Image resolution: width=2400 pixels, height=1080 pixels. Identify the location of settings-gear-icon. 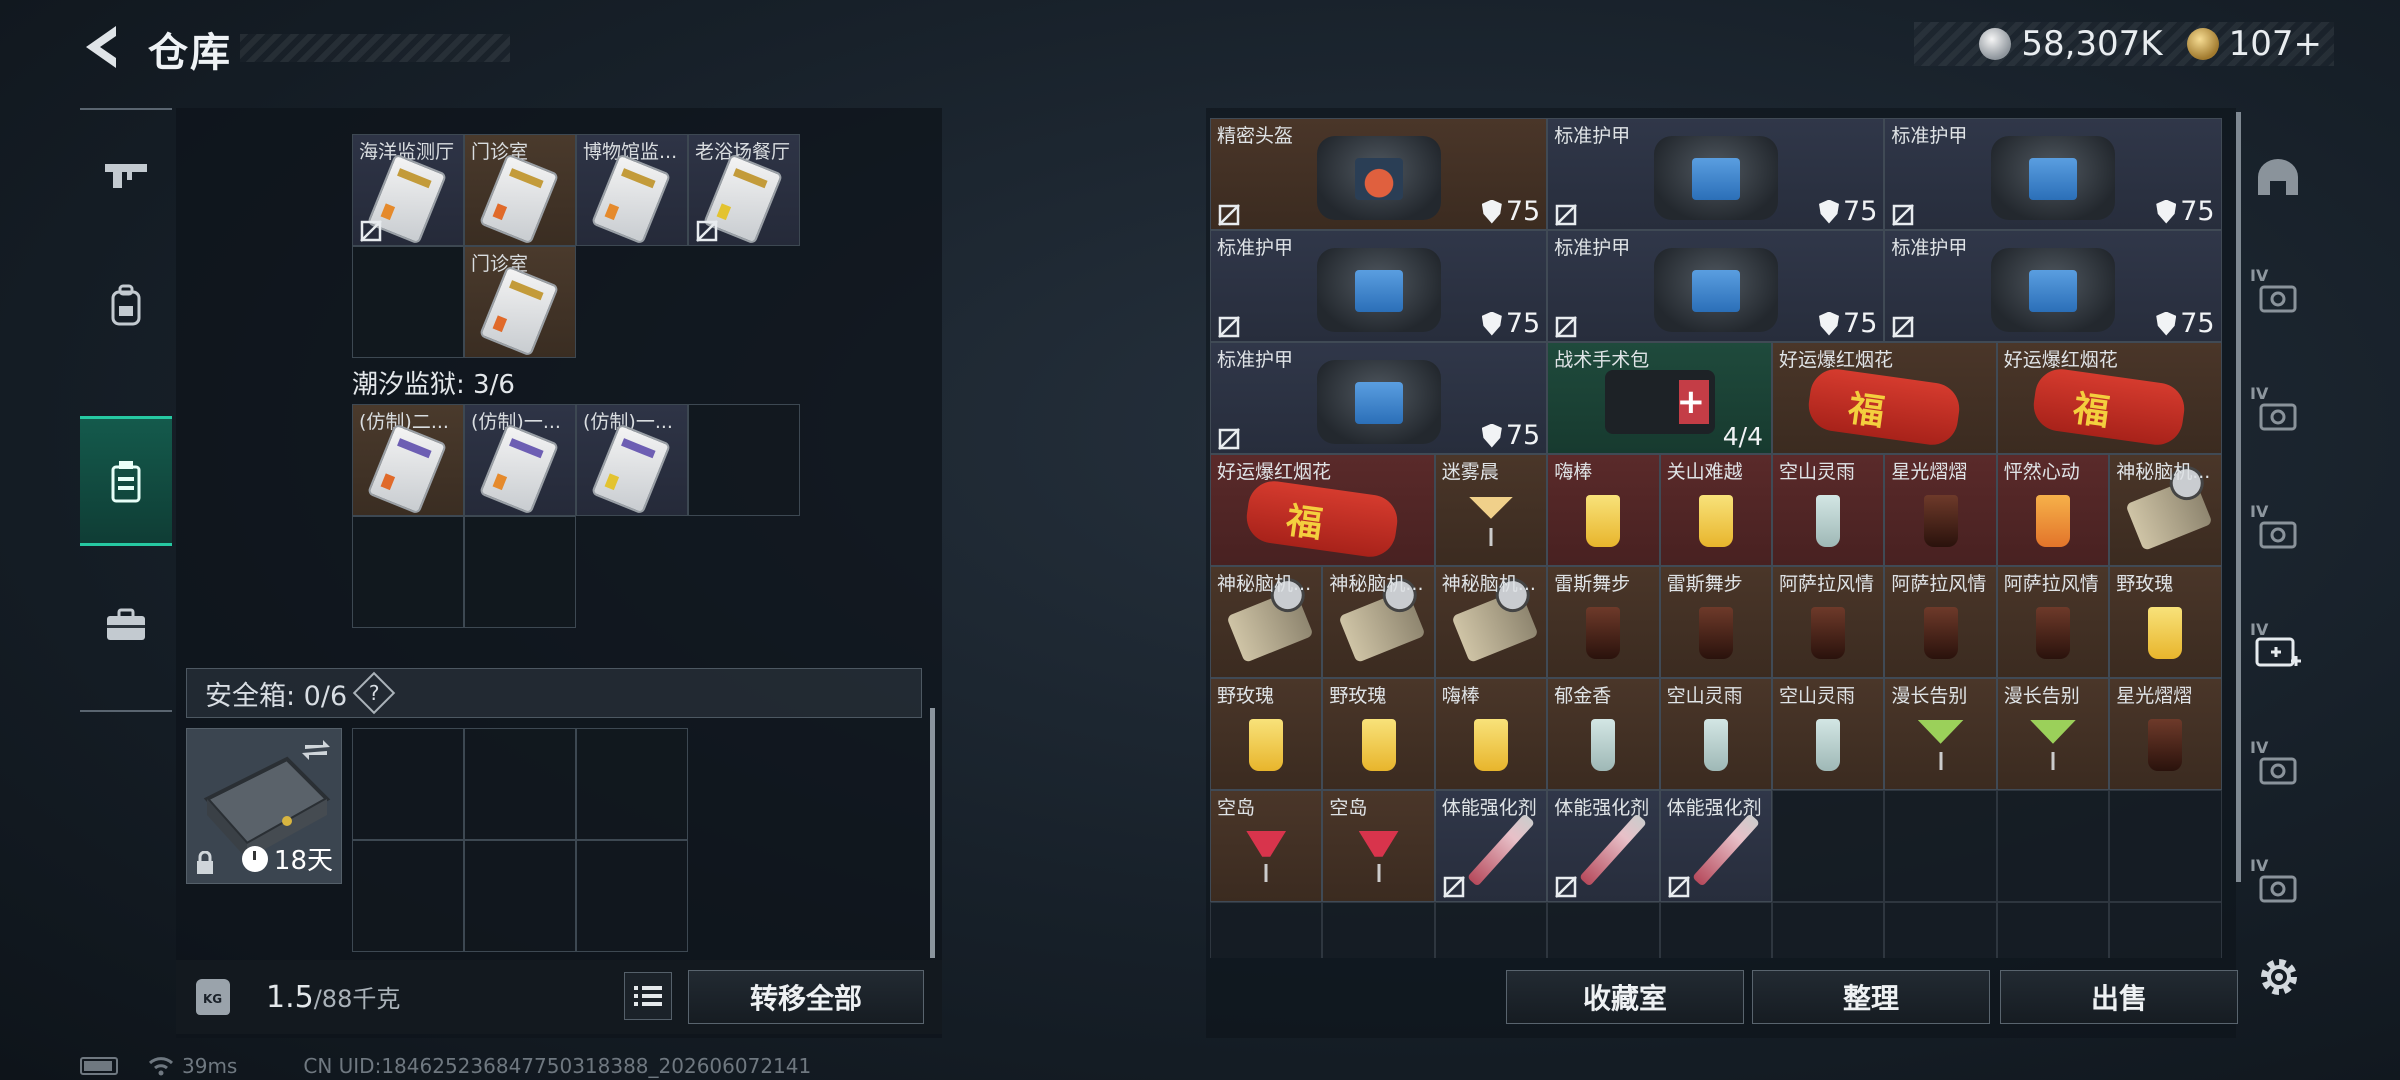
(2279, 977).